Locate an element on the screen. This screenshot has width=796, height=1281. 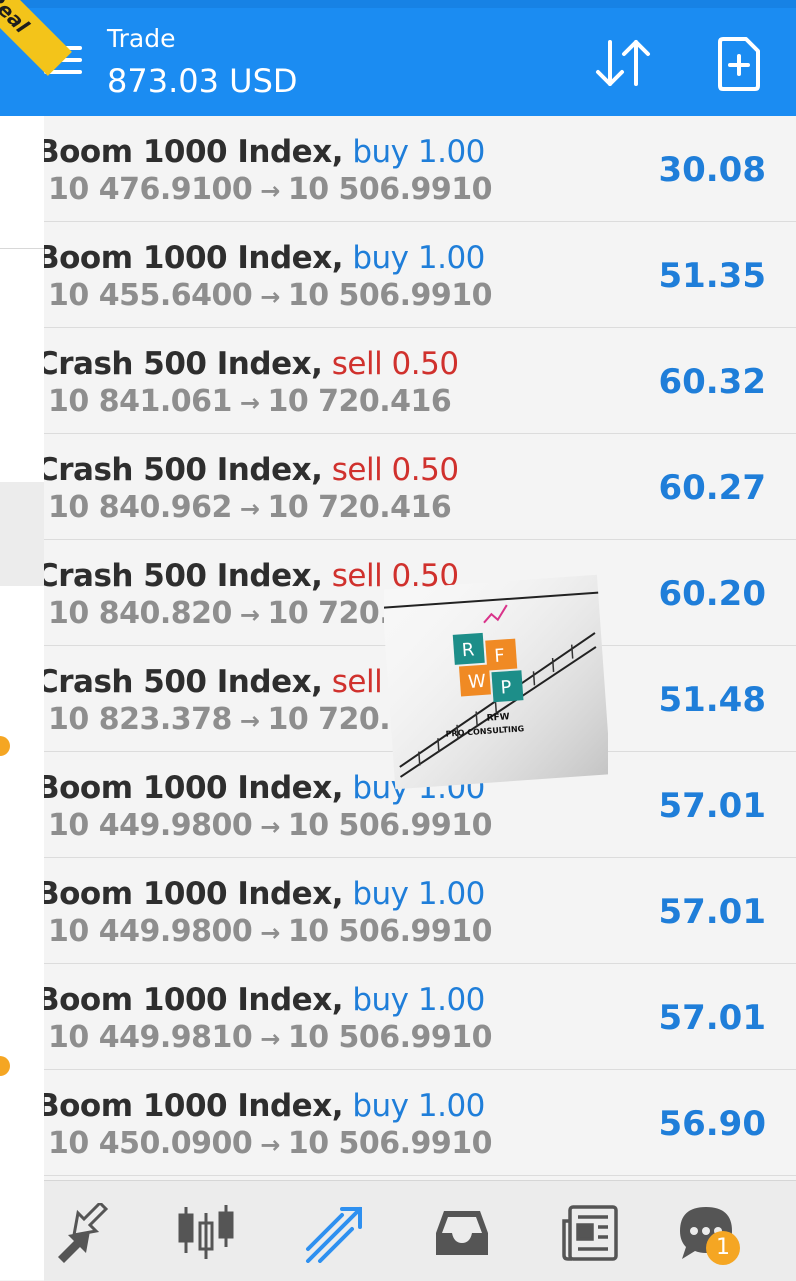
position-profit: 56.90 is located at coordinates (712, 1124).